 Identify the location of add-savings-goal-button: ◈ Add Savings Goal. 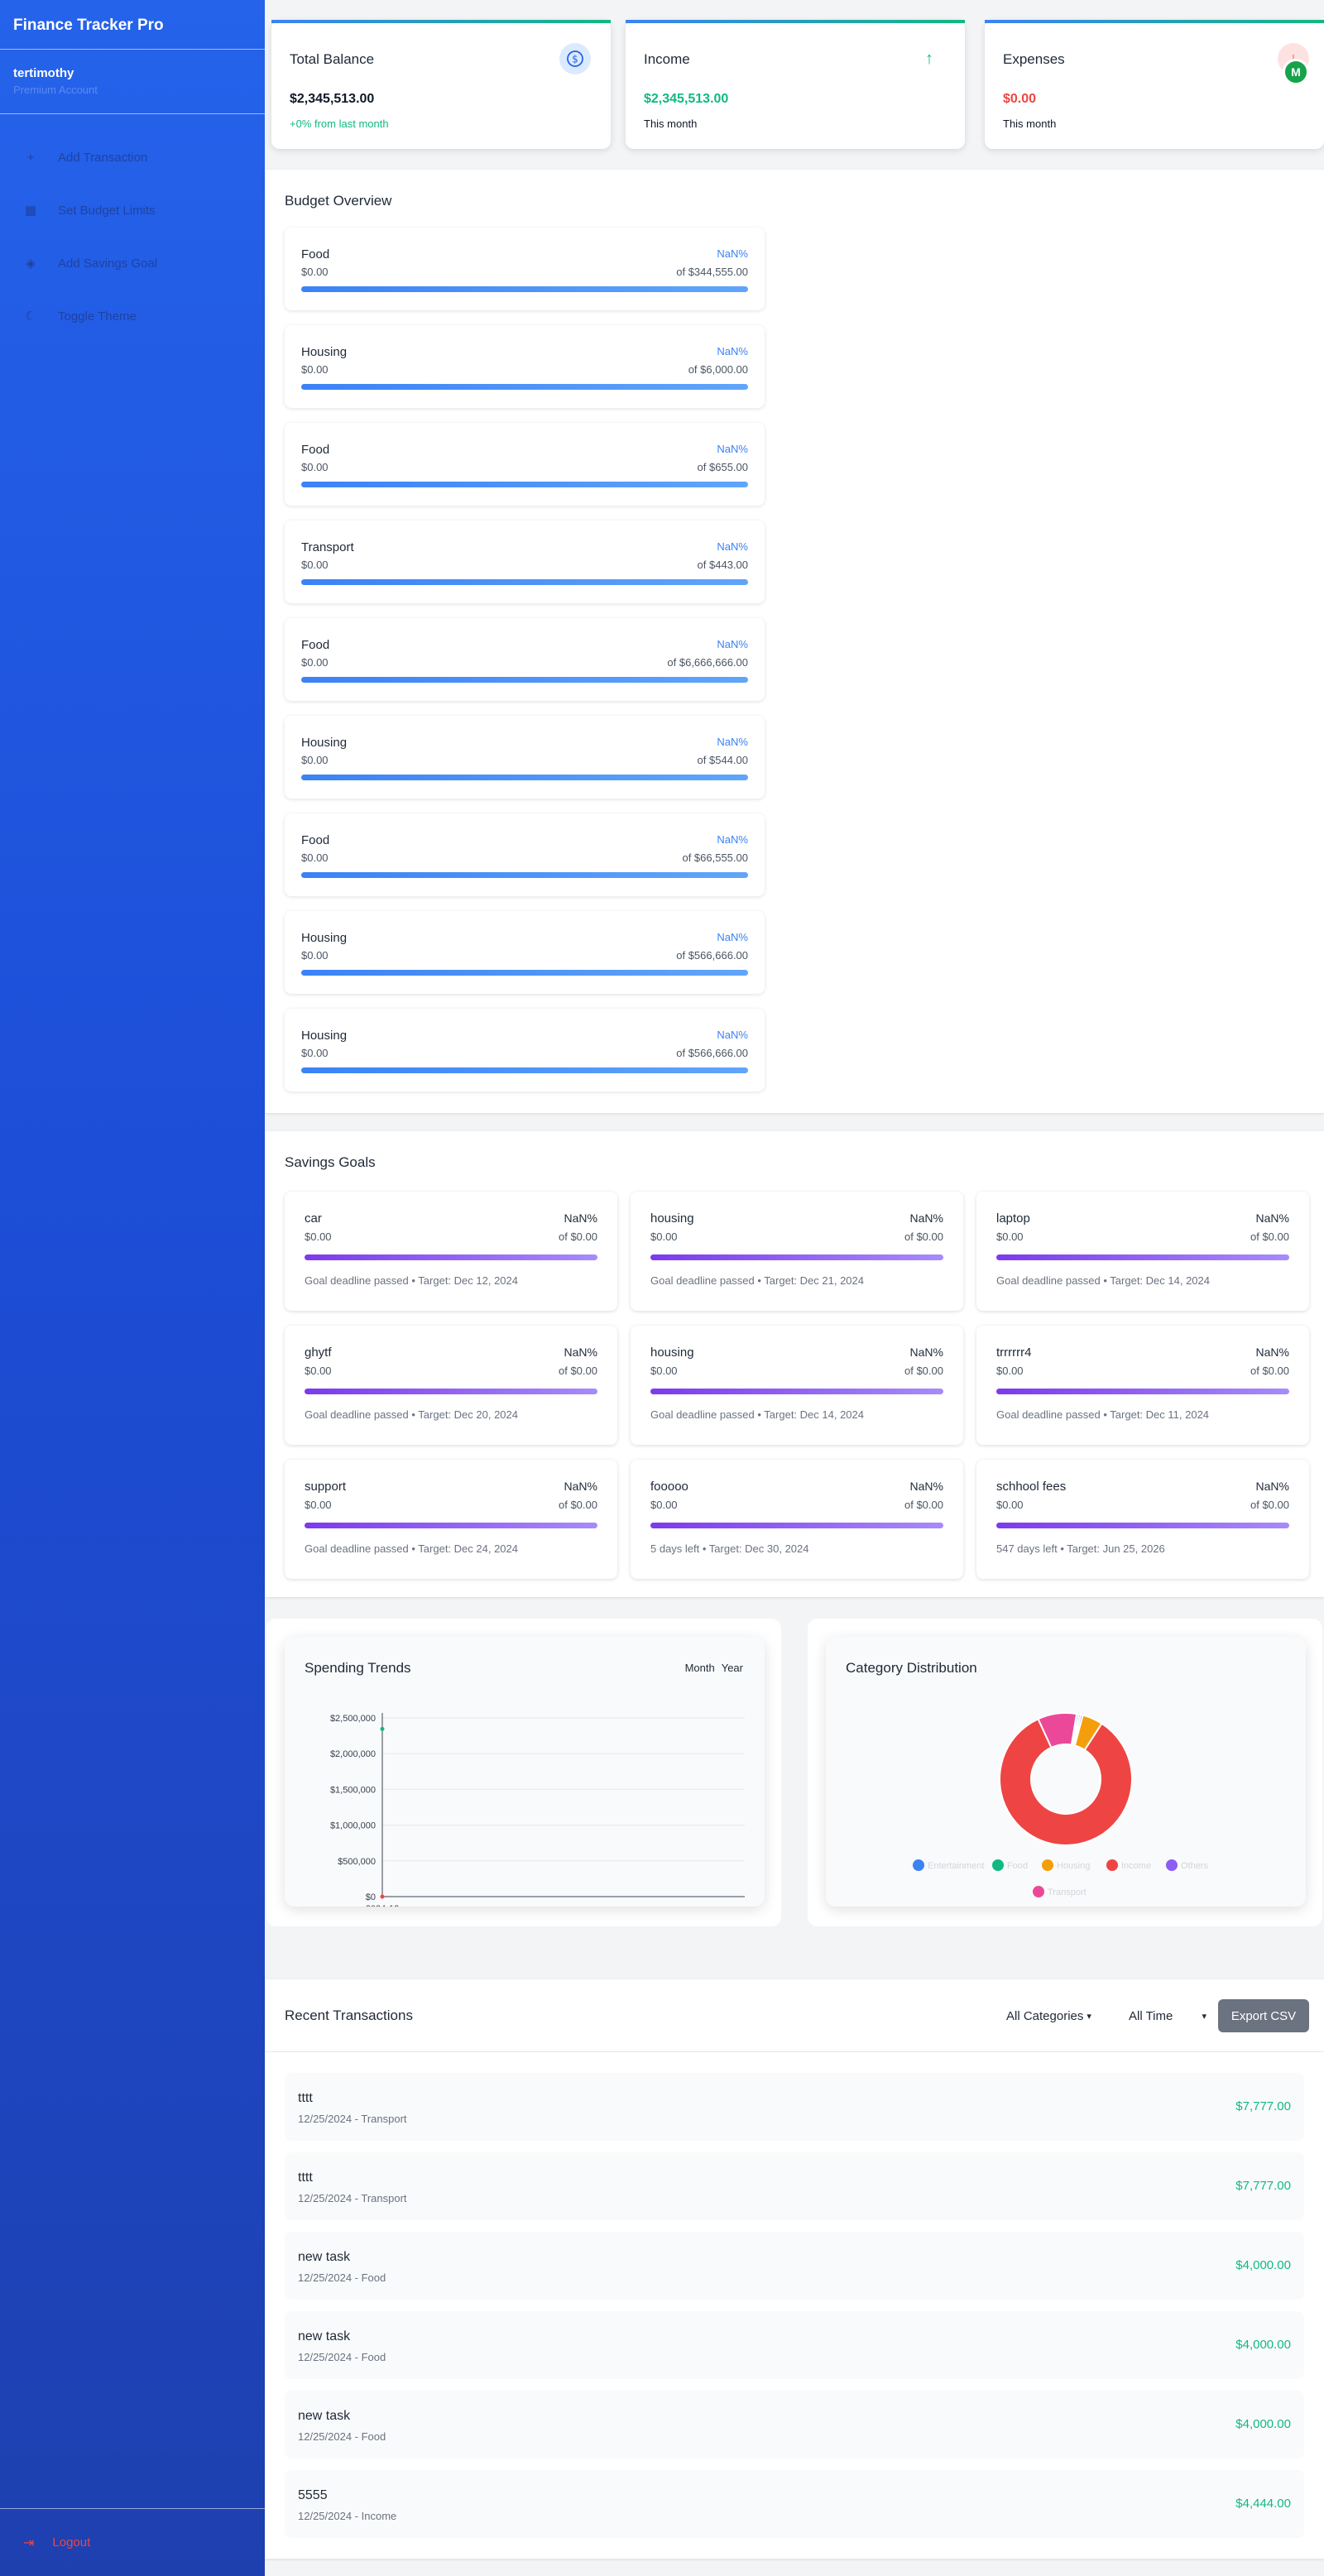
(132, 264).